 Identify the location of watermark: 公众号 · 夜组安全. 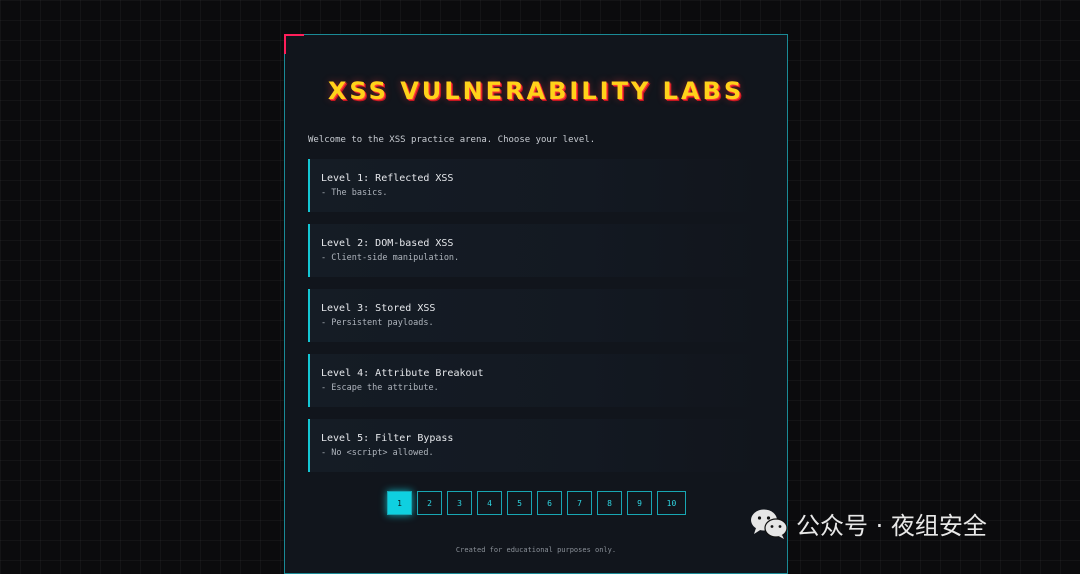
(868, 523).